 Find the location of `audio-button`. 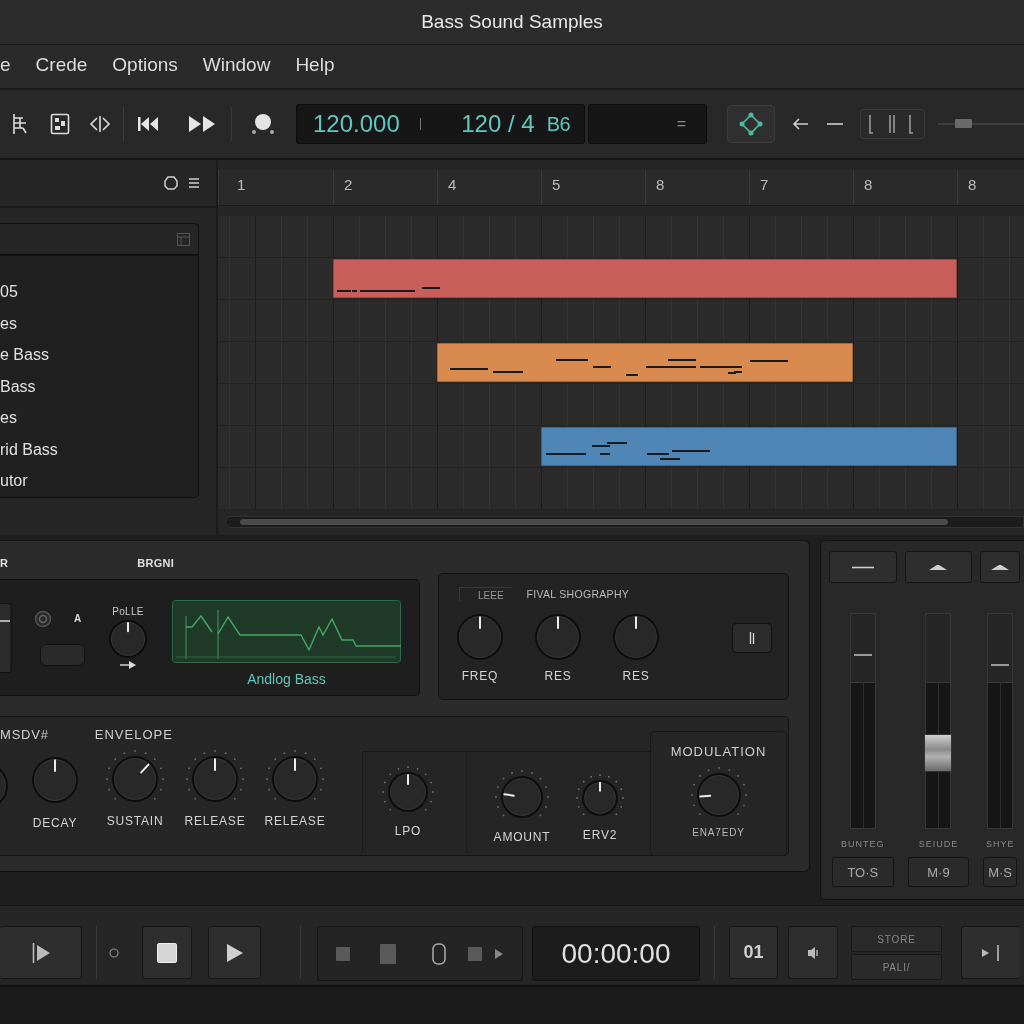

audio-button is located at coordinates (813, 952).